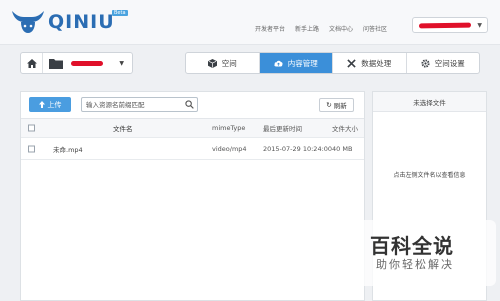 This screenshot has height=301, width=500. I want to click on cloud-upload-icon, so click(278, 63).